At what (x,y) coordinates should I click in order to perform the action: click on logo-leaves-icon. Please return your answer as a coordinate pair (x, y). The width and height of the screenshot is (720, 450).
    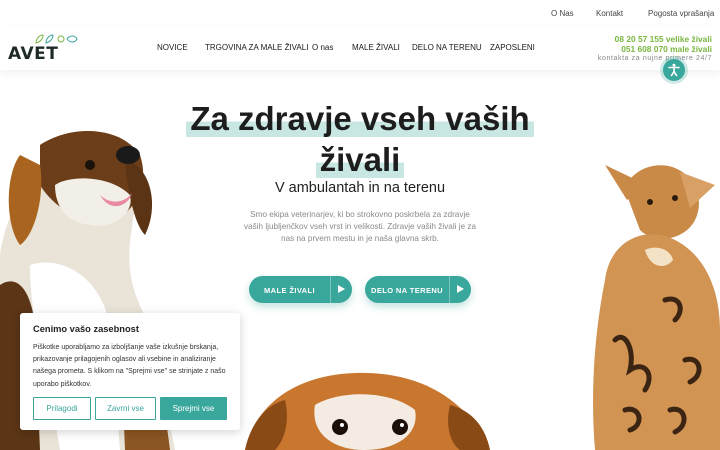
    Looking at the image, I should click on (56, 39).